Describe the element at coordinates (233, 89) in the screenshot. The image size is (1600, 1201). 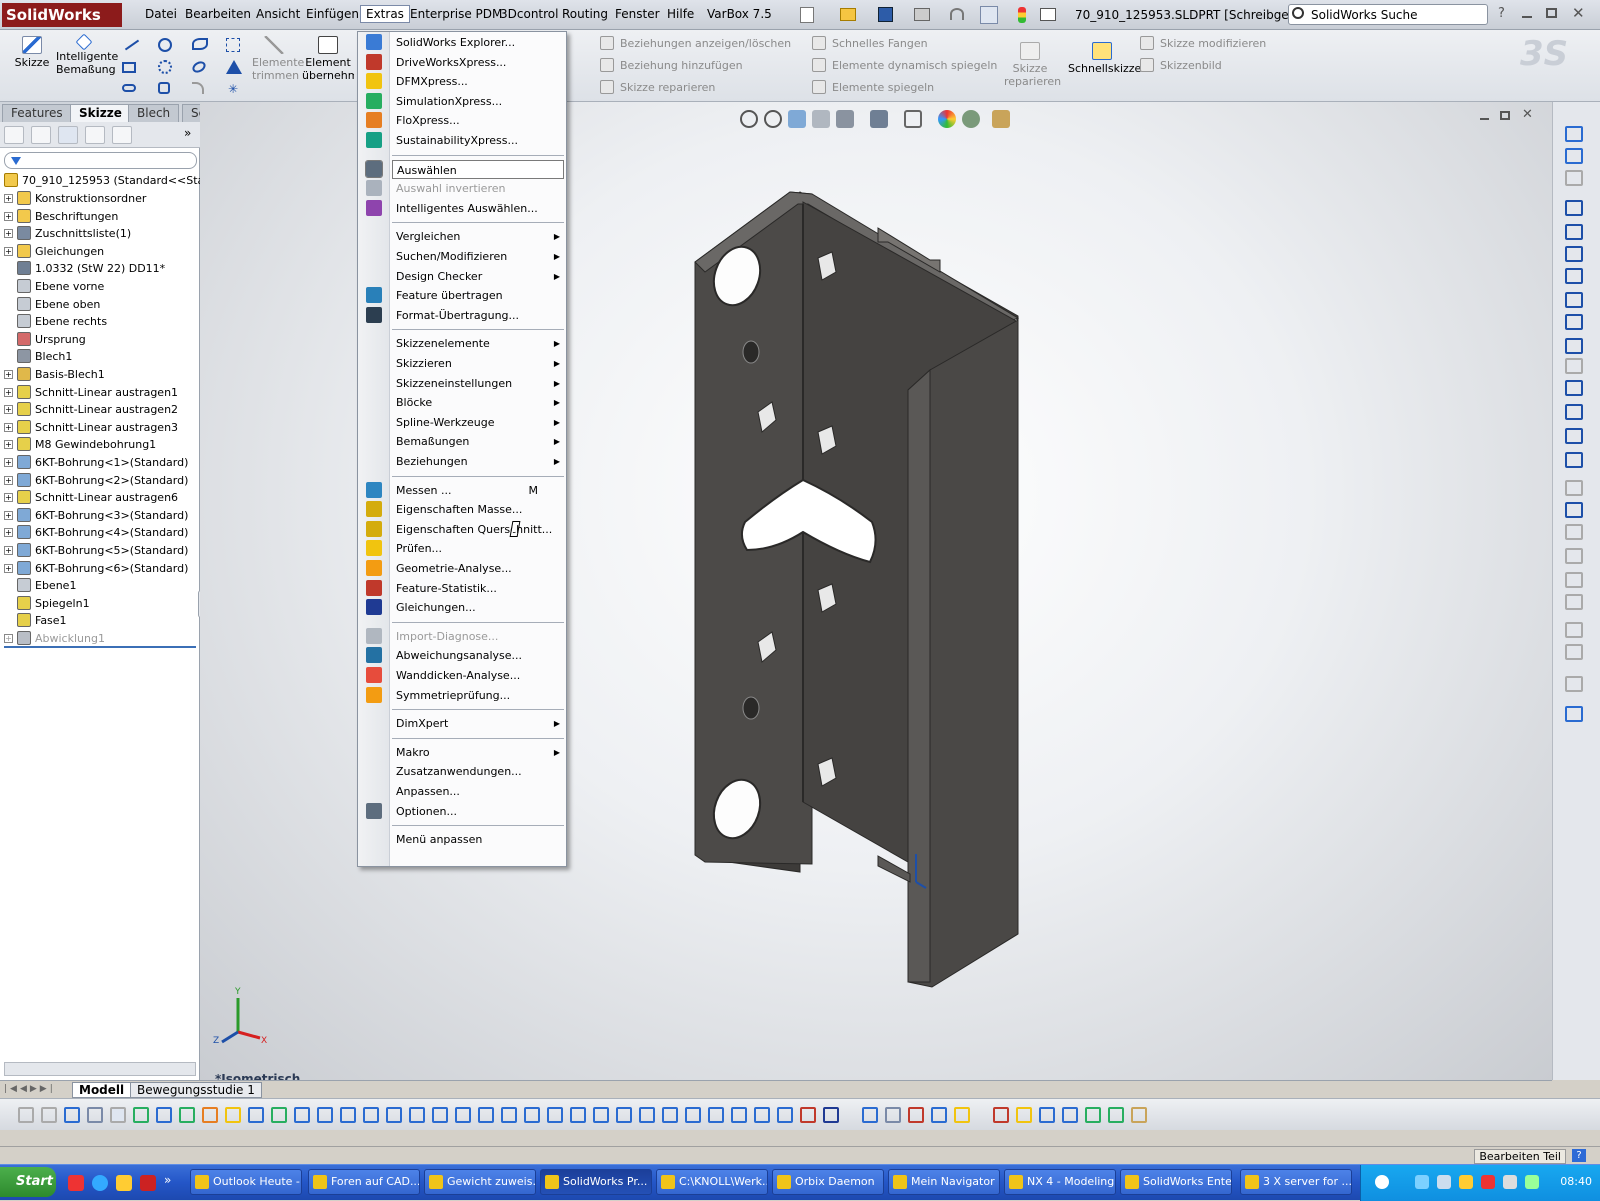
I see `point-icon: ✳` at that location.